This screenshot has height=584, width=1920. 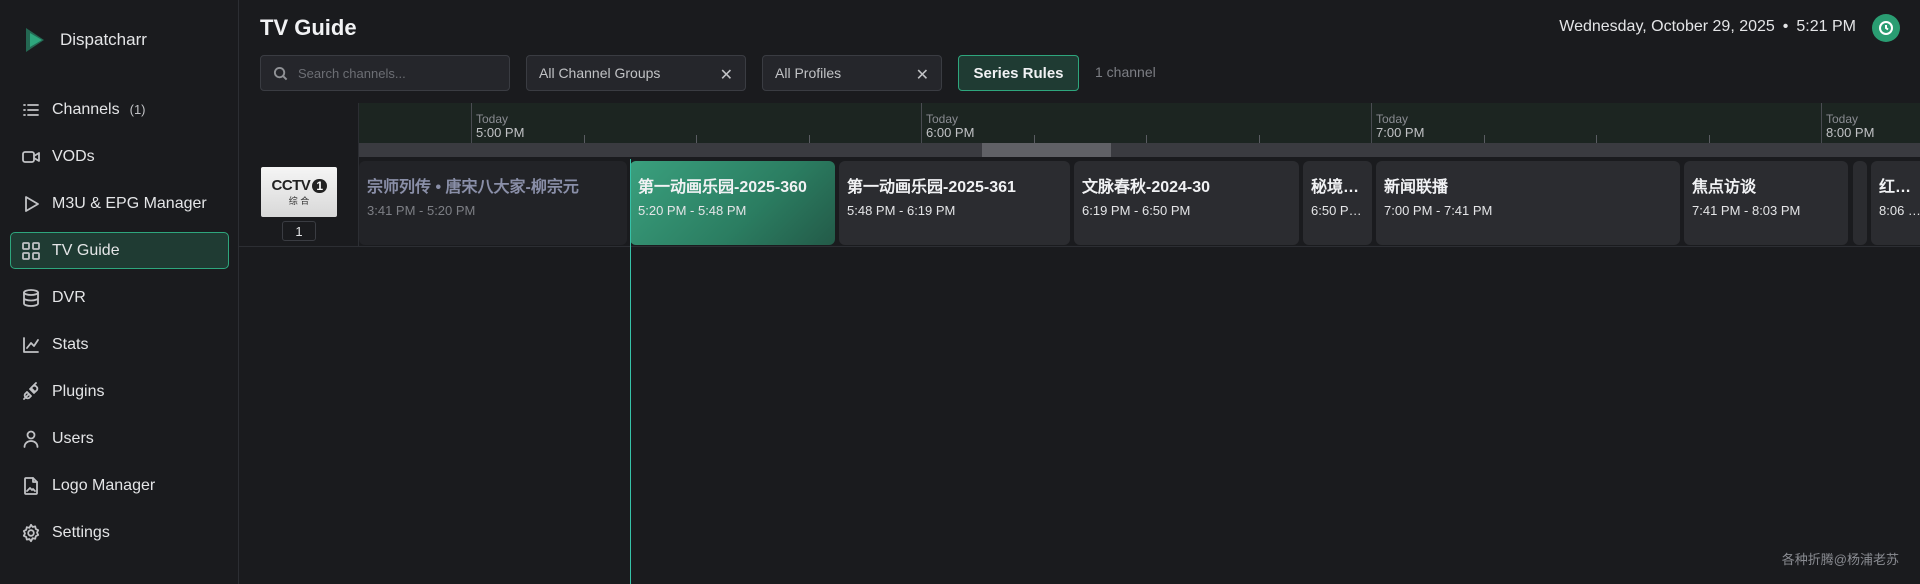 What do you see at coordinates (31, 110) in the screenshot?
I see `list-icon` at bounding box center [31, 110].